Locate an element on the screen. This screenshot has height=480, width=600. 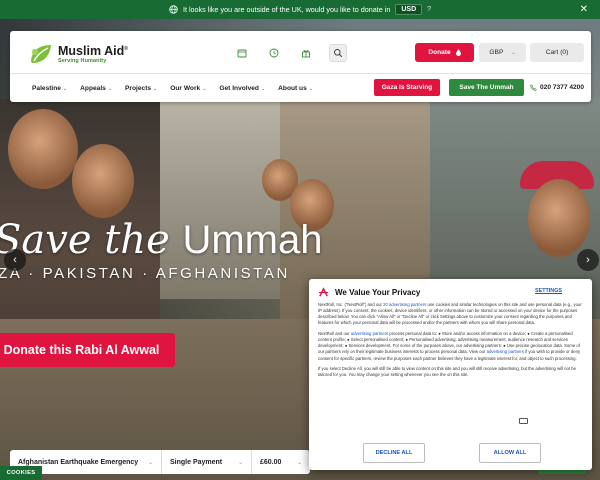
save-the-ummah-button: Save The Ummah is located at coordinates (486, 87).